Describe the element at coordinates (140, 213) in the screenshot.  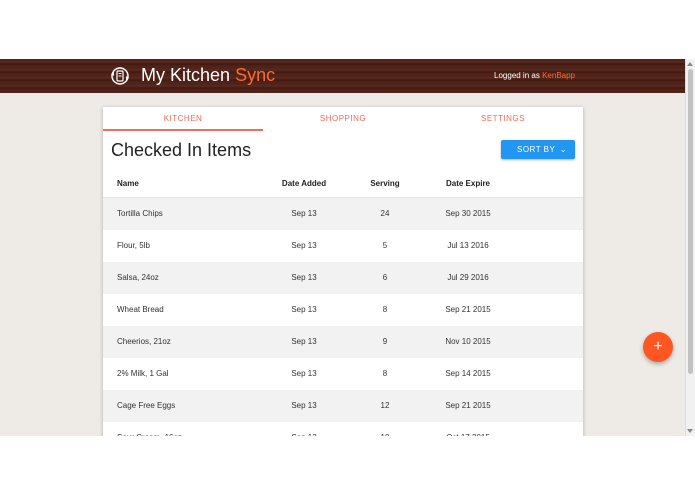
I see `cell-name: Tortilla Chips` at that location.